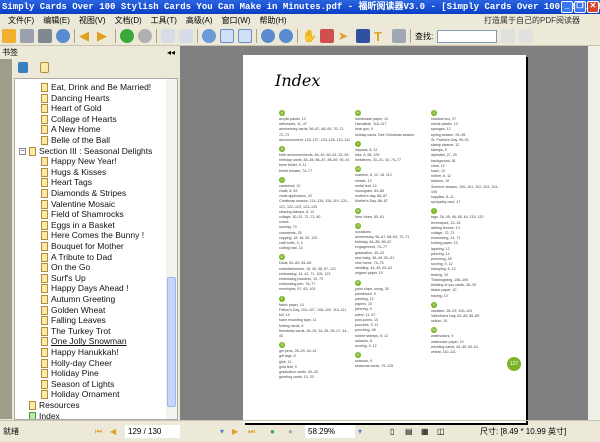 This screenshot has height=442, width=600. Describe the element at coordinates (268, 36) in the screenshot. I see `zoom-out-icon` at that location.